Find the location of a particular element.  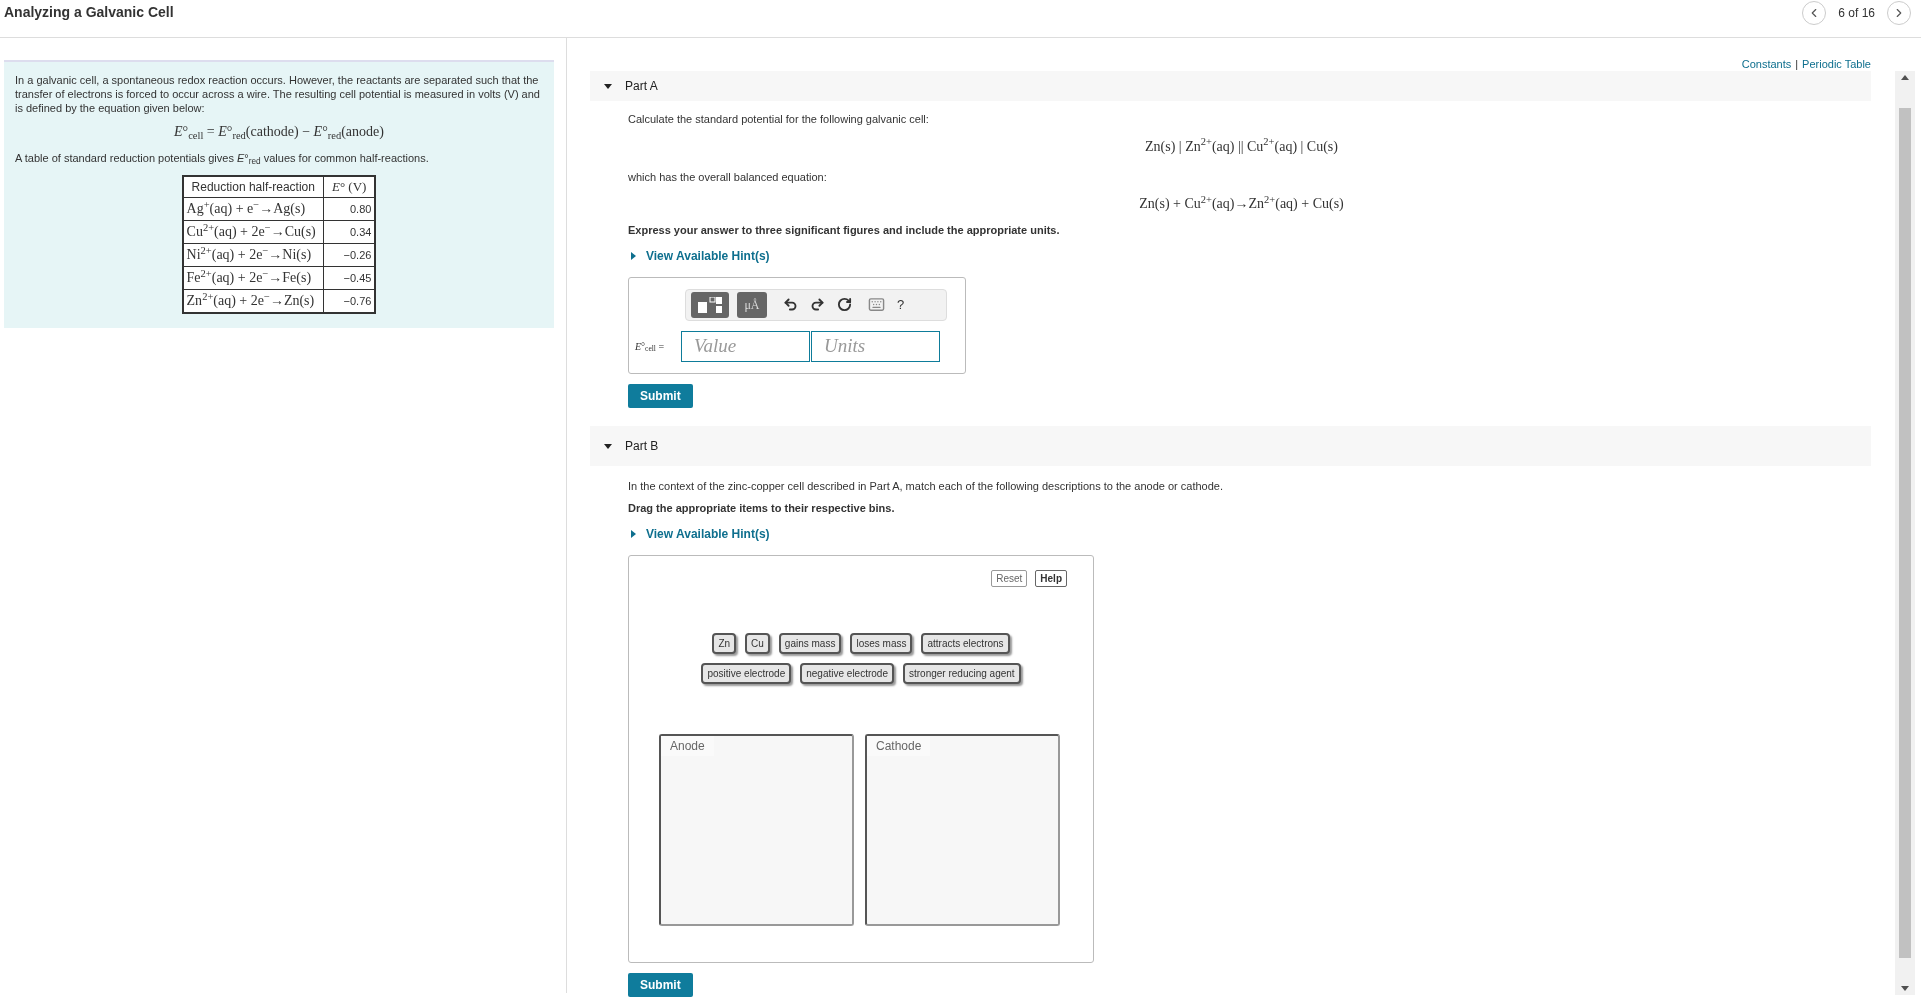

part-header: Part B is located at coordinates (1230, 445).